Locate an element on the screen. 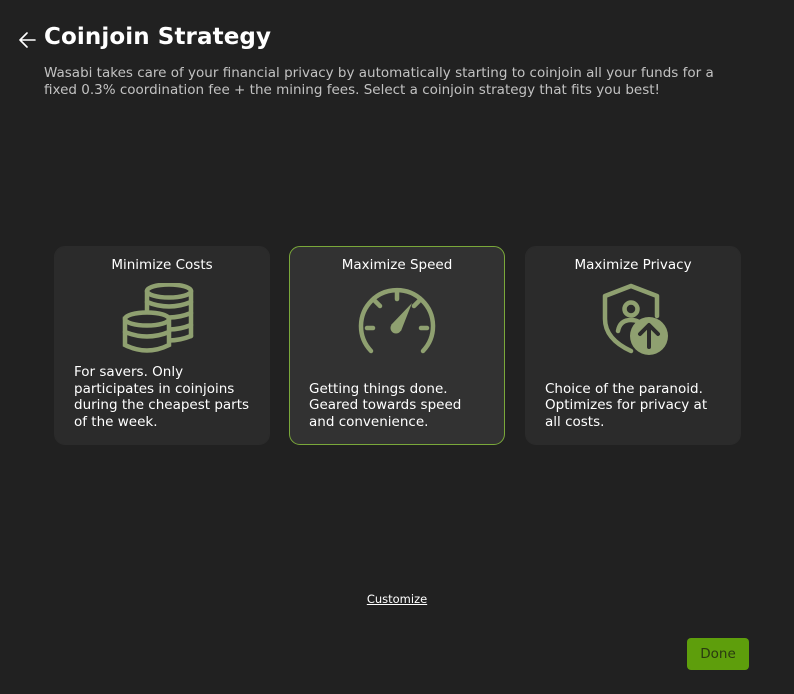  customize-link: Customize is located at coordinates (397, 599).